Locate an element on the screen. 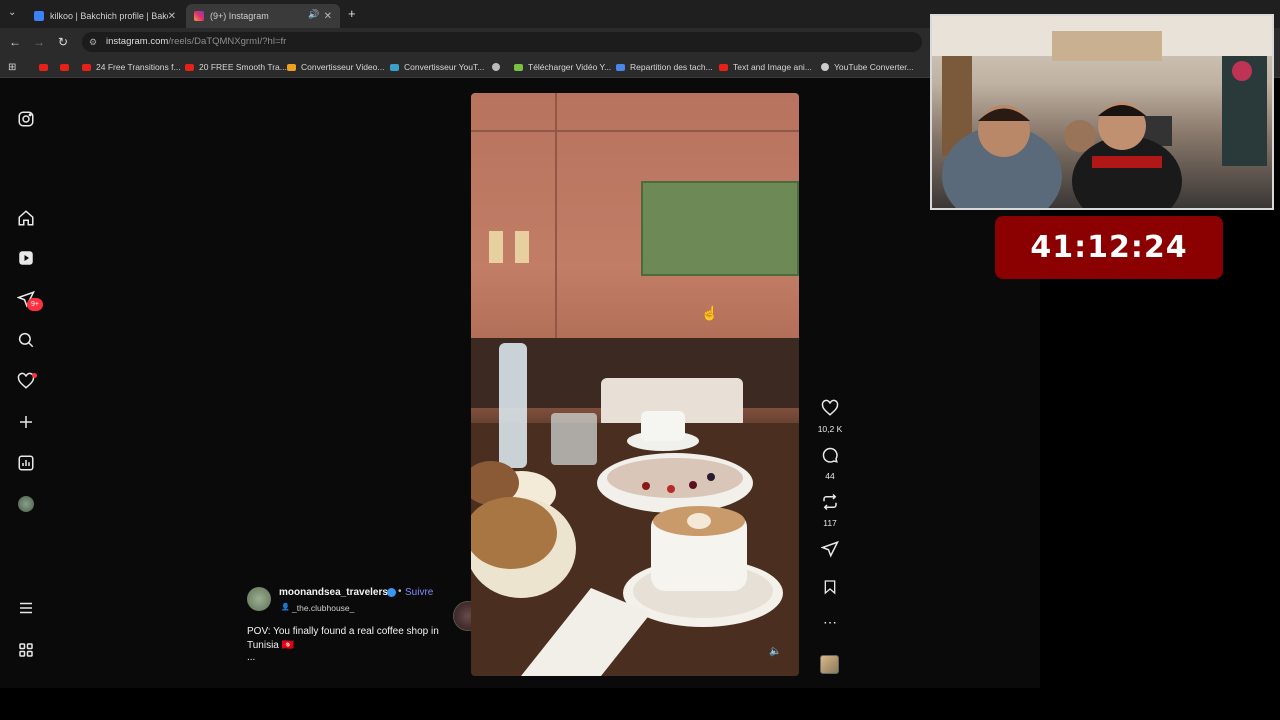 The width and height of the screenshot is (1280, 720). tab-instagram: (9+) Instagram 🔊 ✕ is located at coordinates (263, 16).